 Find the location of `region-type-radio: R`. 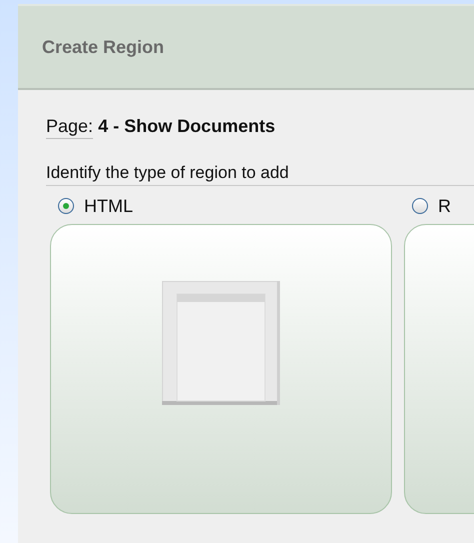

region-type-radio: R is located at coordinates (439, 206).